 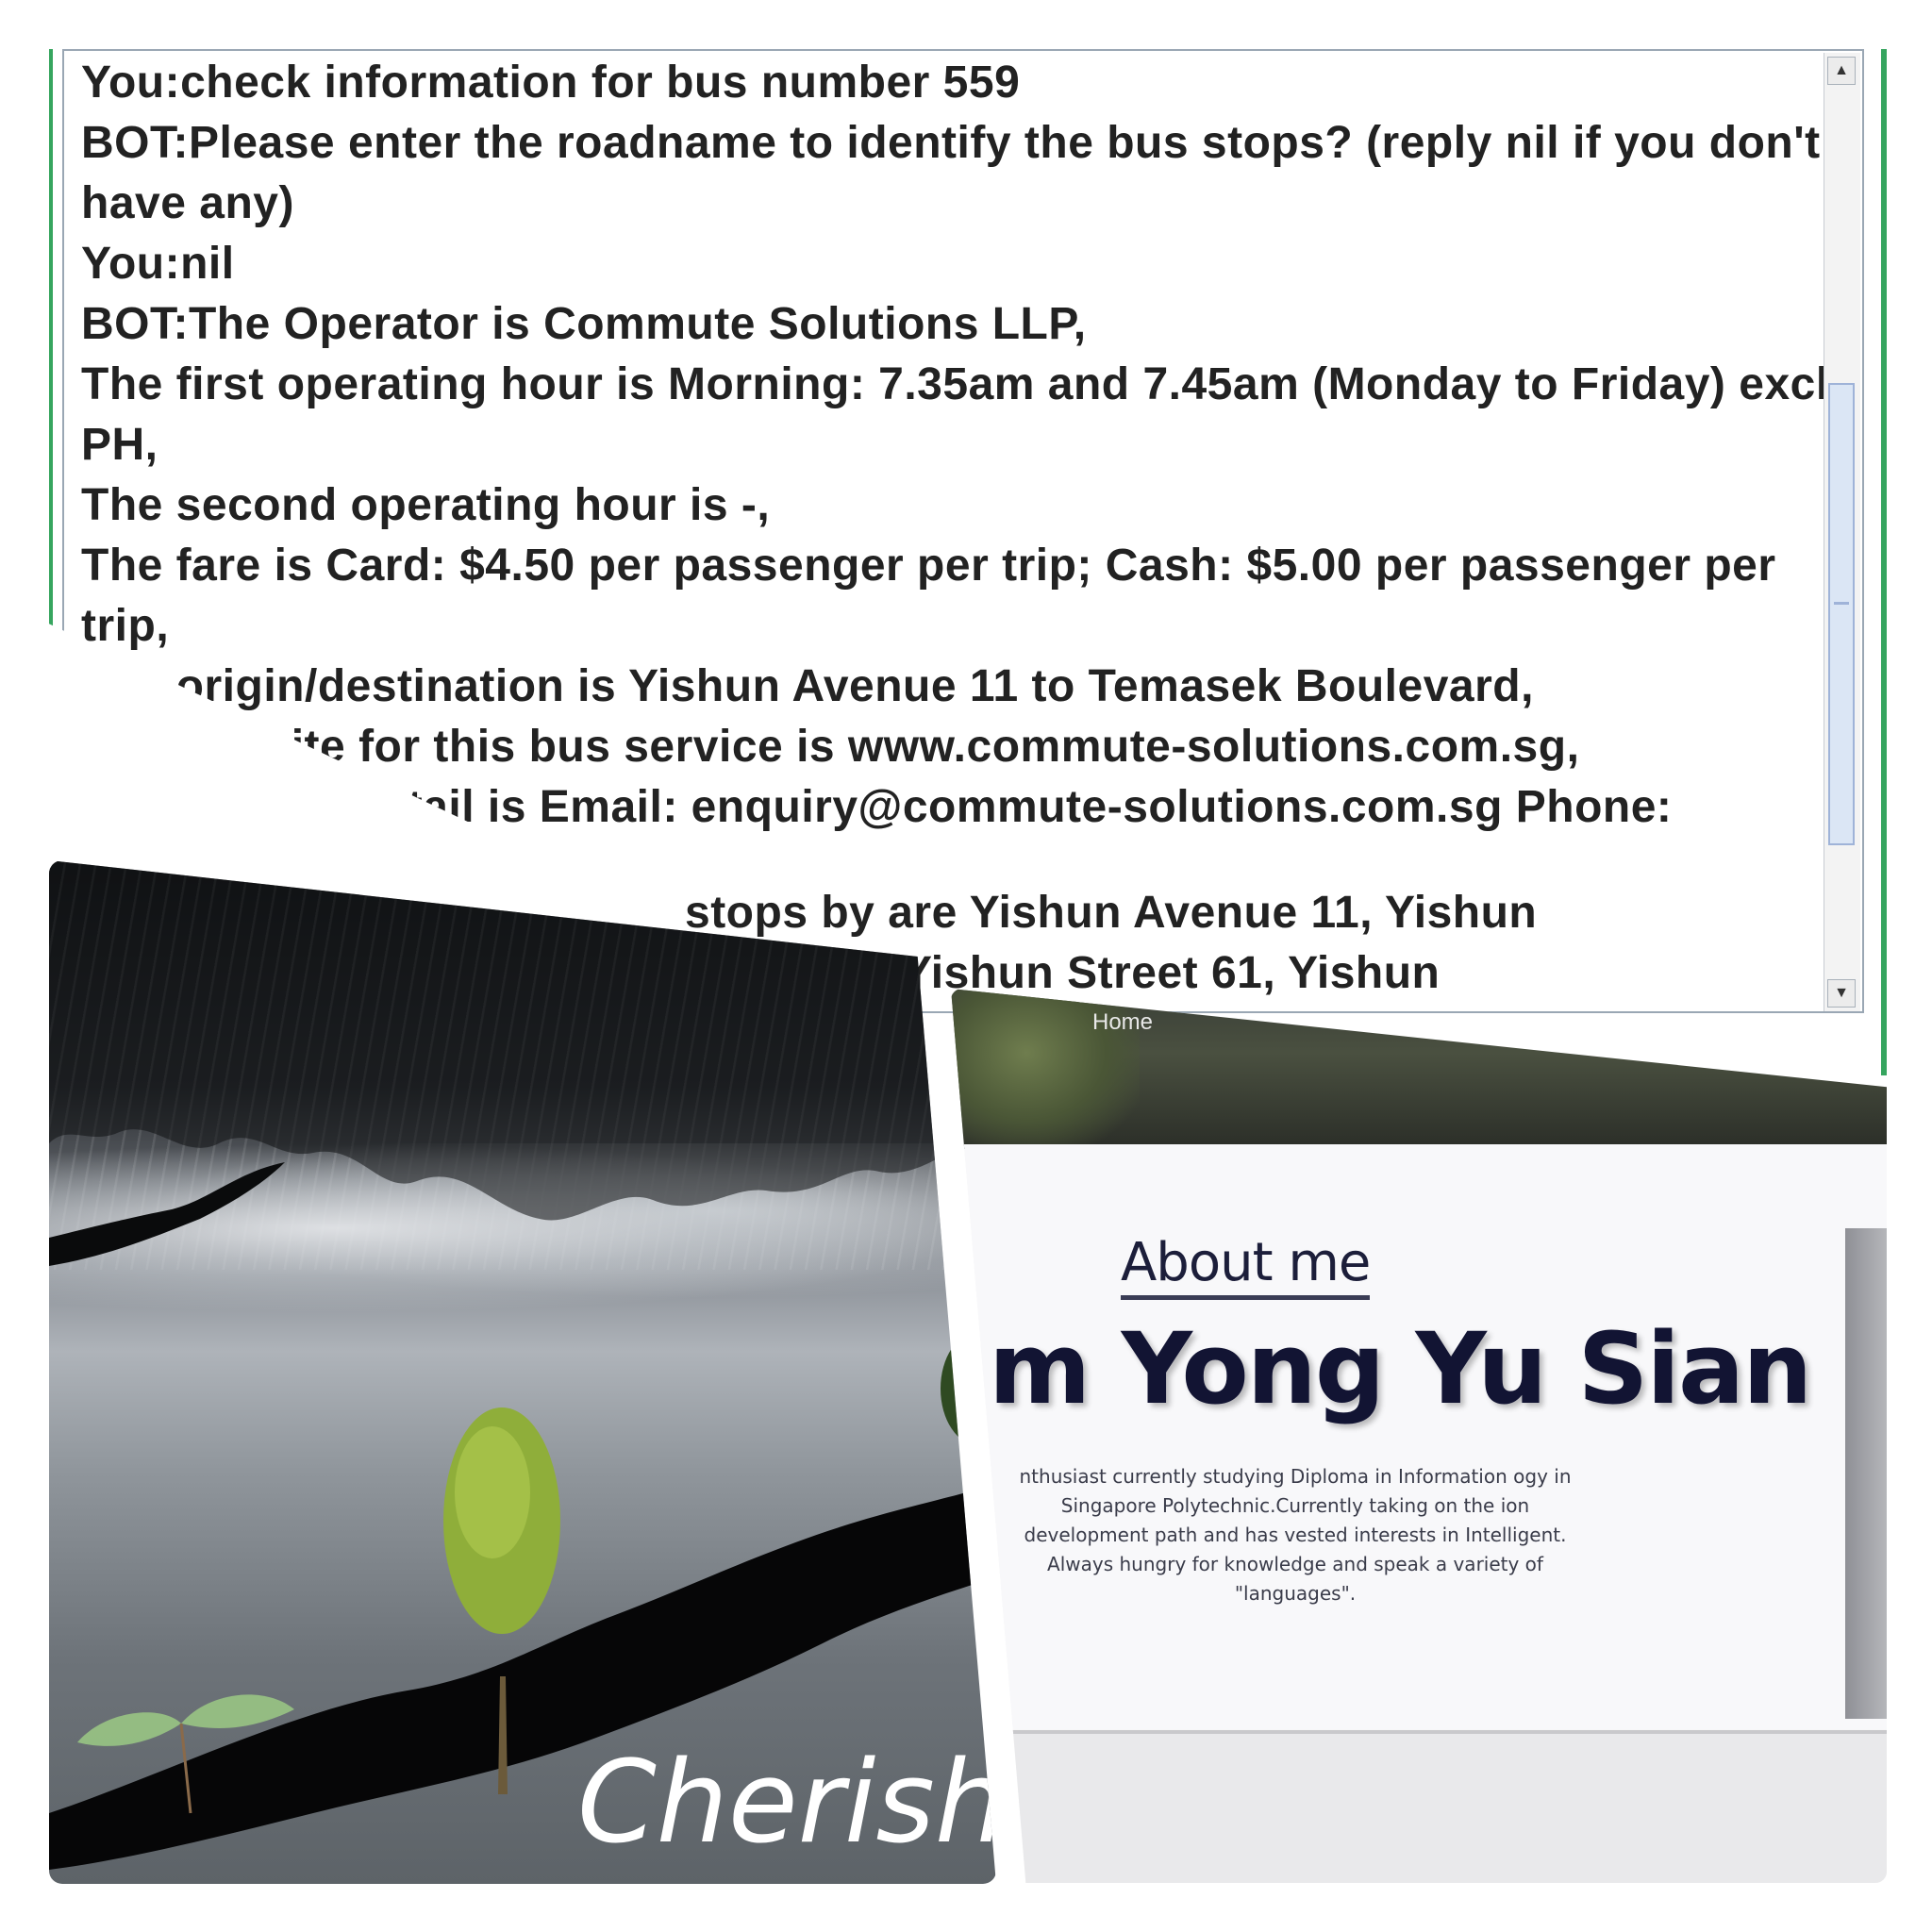 I want to click on panel-edge-left, so click(x=51, y=431).